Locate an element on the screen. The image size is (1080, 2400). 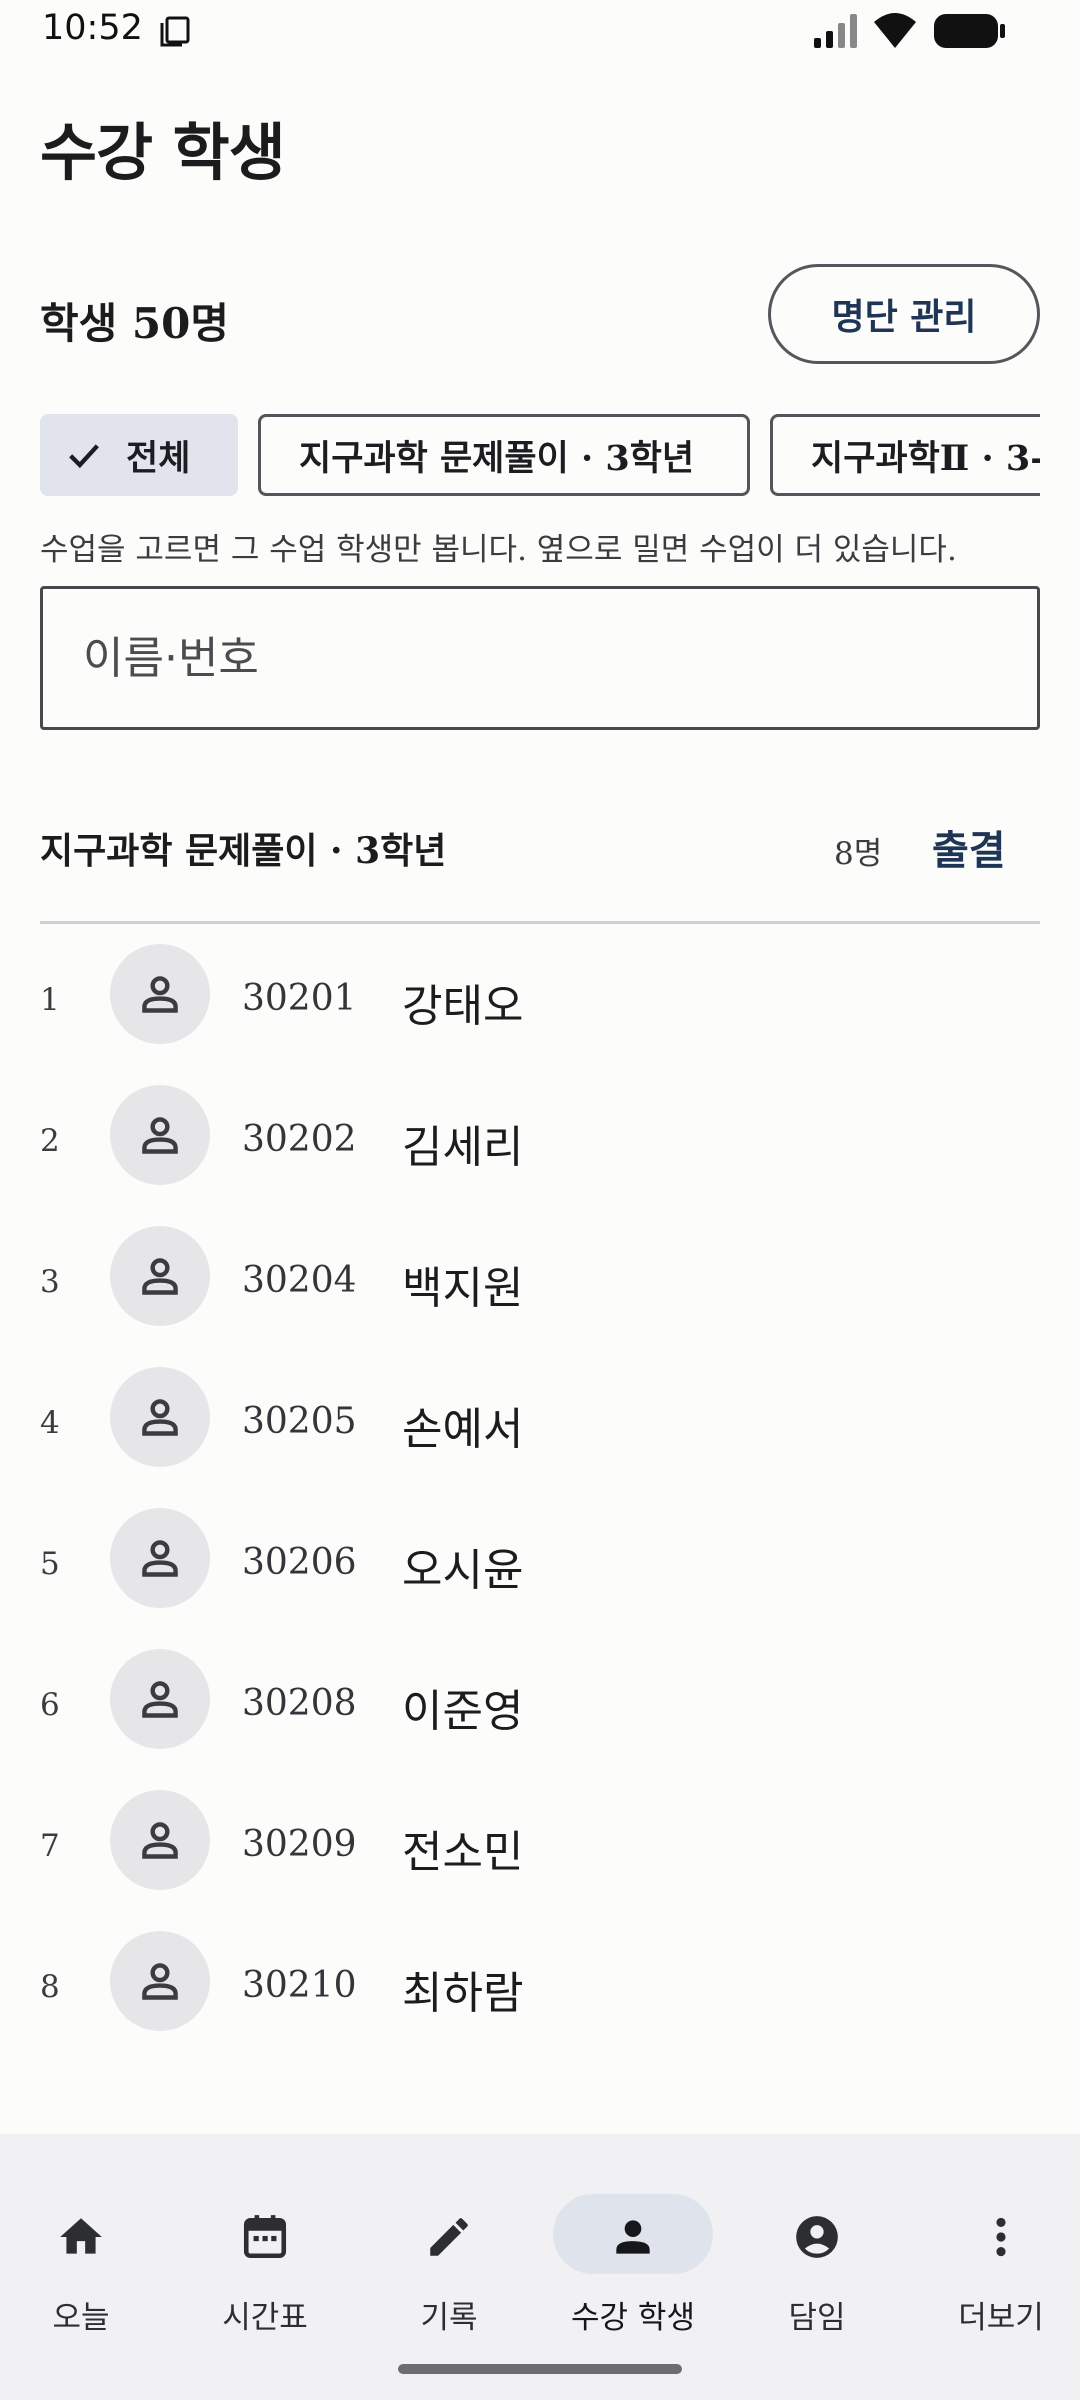
section-title: 지구과학 문제풀이 · 3학년 is located at coordinates (243, 851).